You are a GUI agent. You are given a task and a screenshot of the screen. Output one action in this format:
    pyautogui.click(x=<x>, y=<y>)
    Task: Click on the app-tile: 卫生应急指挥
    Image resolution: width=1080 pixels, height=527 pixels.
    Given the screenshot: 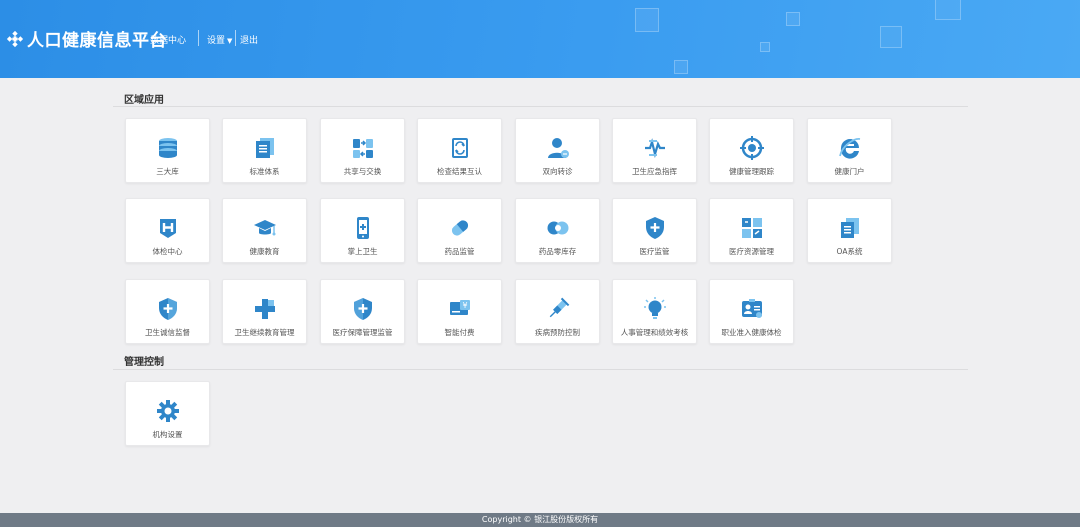 What is the action you would take?
    pyautogui.click(x=654, y=150)
    